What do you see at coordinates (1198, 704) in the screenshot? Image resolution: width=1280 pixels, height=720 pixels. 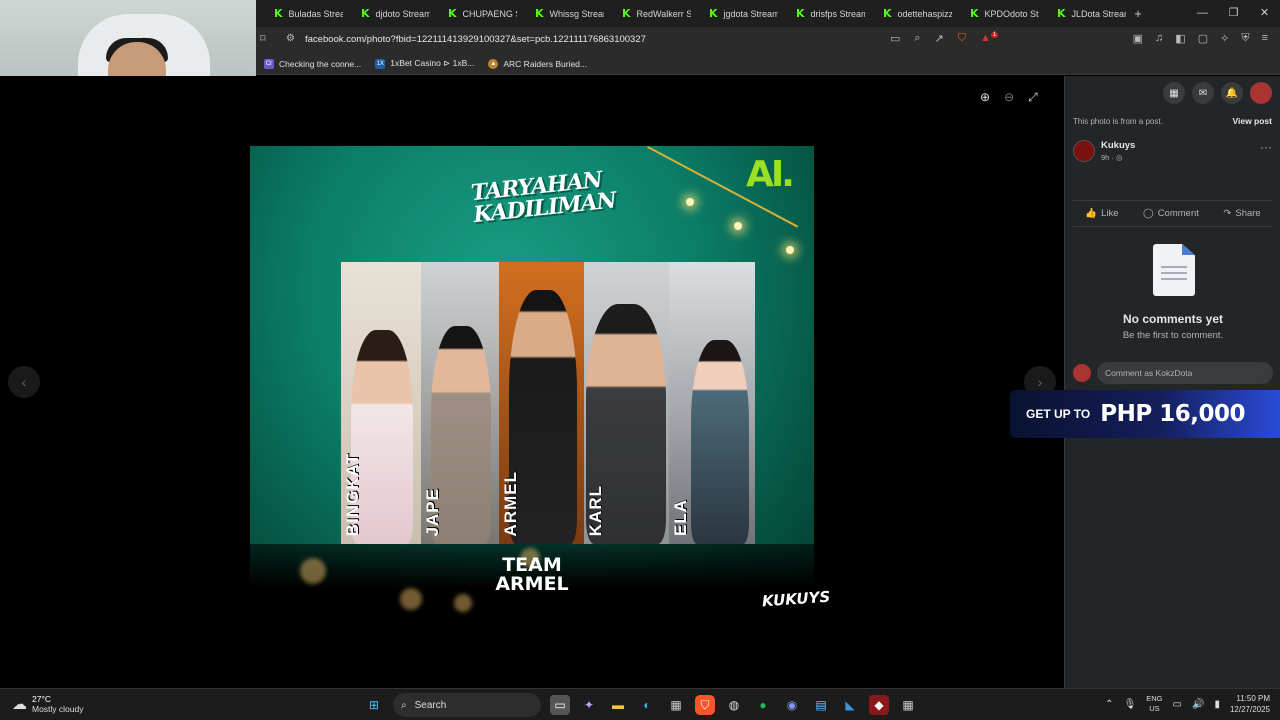 I see `volume-icon: 🔊` at bounding box center [1198, 704].